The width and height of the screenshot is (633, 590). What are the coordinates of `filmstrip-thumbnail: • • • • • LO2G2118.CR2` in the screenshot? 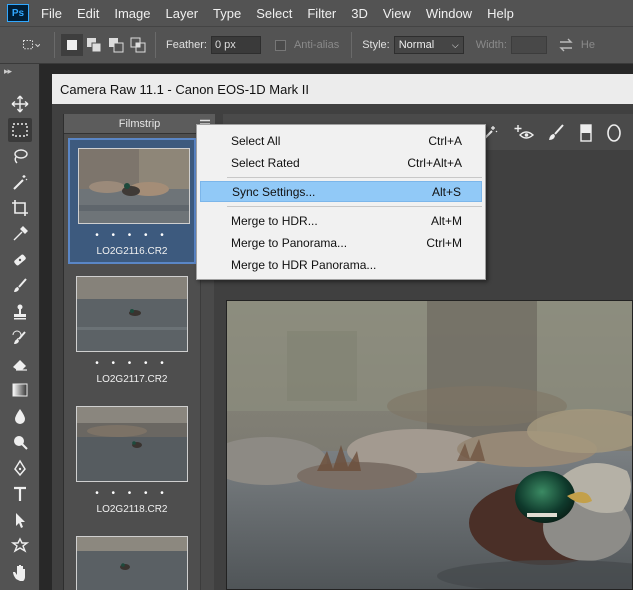 It's located at (132, 461).